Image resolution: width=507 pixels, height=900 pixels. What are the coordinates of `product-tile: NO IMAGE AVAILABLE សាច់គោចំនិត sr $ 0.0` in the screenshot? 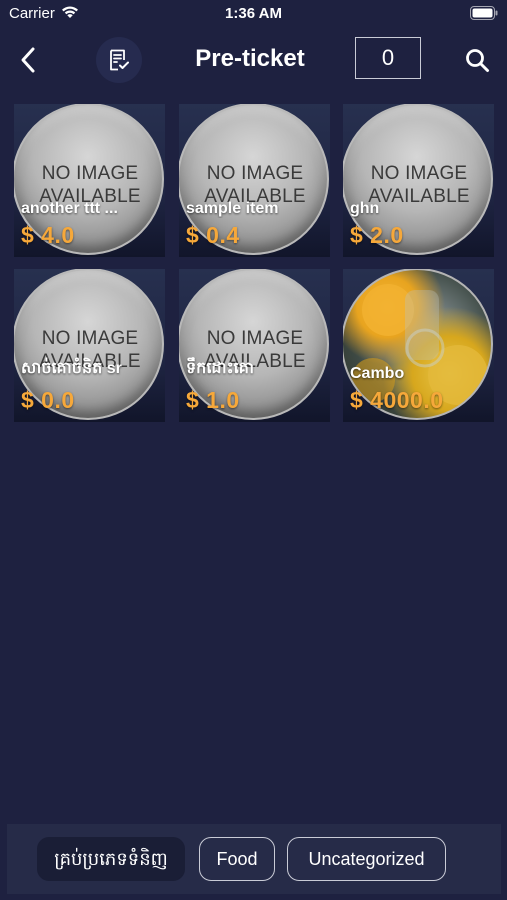 It's located at (89, 345).